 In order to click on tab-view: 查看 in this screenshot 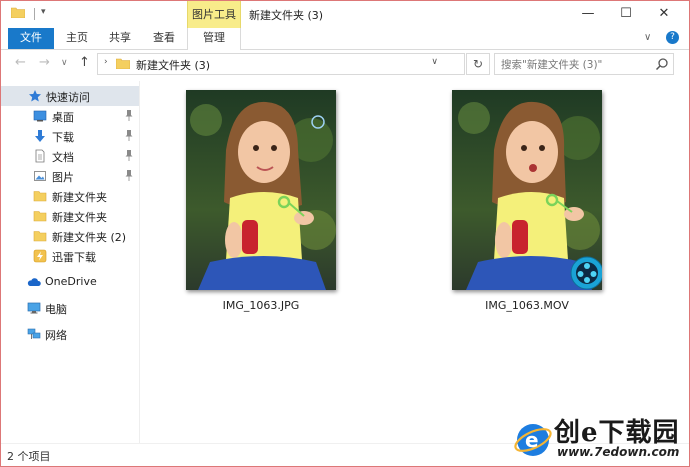, I will do `click(164, 38)`.